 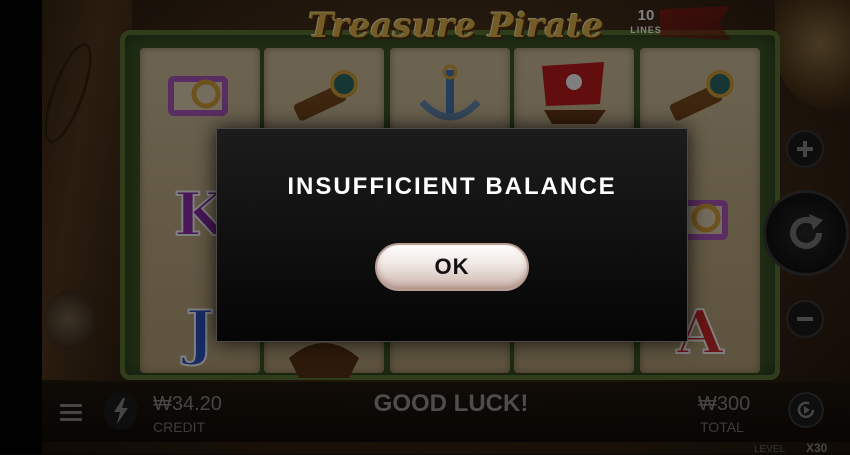 I want to click on ok-button: OK, so click(x=452, y=267).